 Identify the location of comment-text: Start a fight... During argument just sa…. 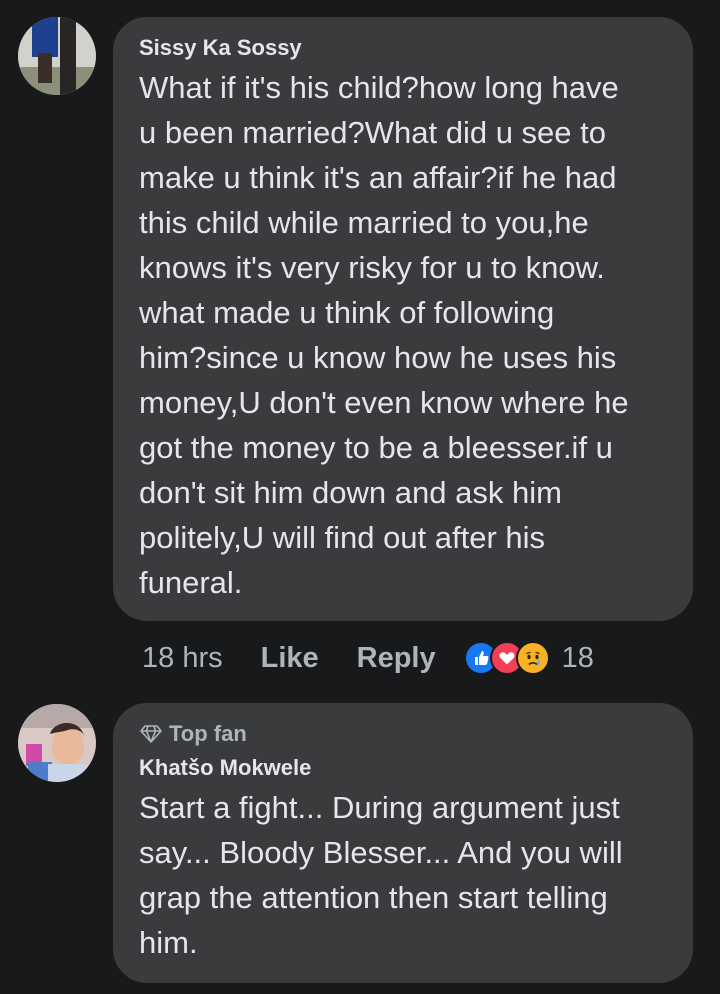
(381, 875).